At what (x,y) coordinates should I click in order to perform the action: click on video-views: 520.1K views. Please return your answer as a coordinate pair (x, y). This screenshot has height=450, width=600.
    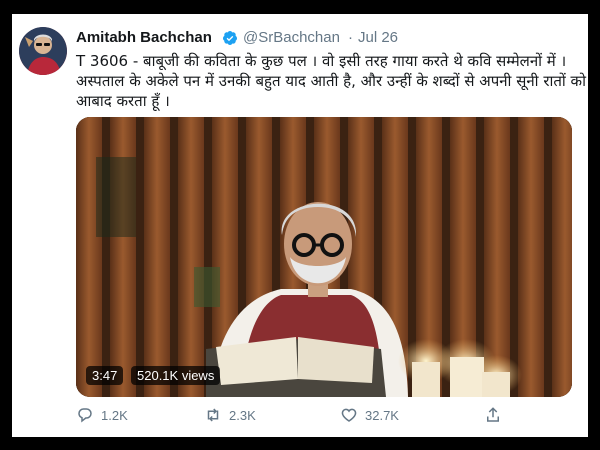
    Looking at the image, I should click on (176, 375).